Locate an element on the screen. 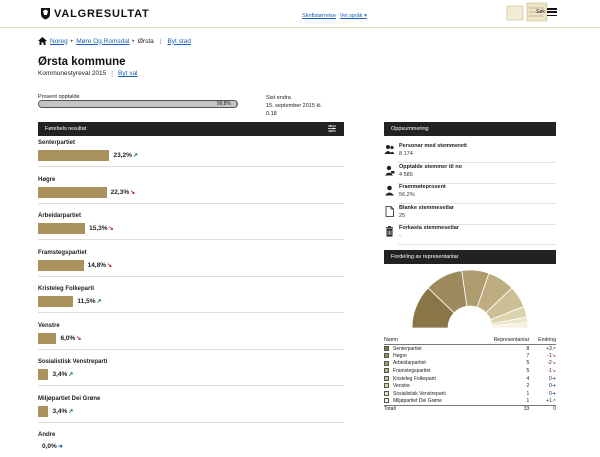 This screenshot has width=600, height=457. party-name: Kristeleg Folkeparti is located at coordinates (66, 289).